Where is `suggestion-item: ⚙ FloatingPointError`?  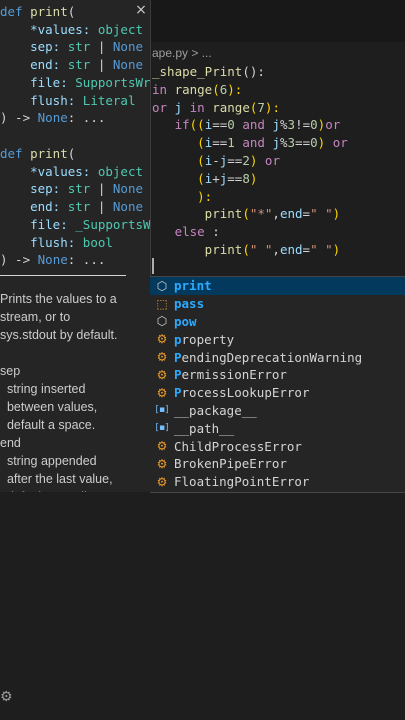 suggestion-item: ⚙ FloatingPointError is located at coordinates (277, 482).